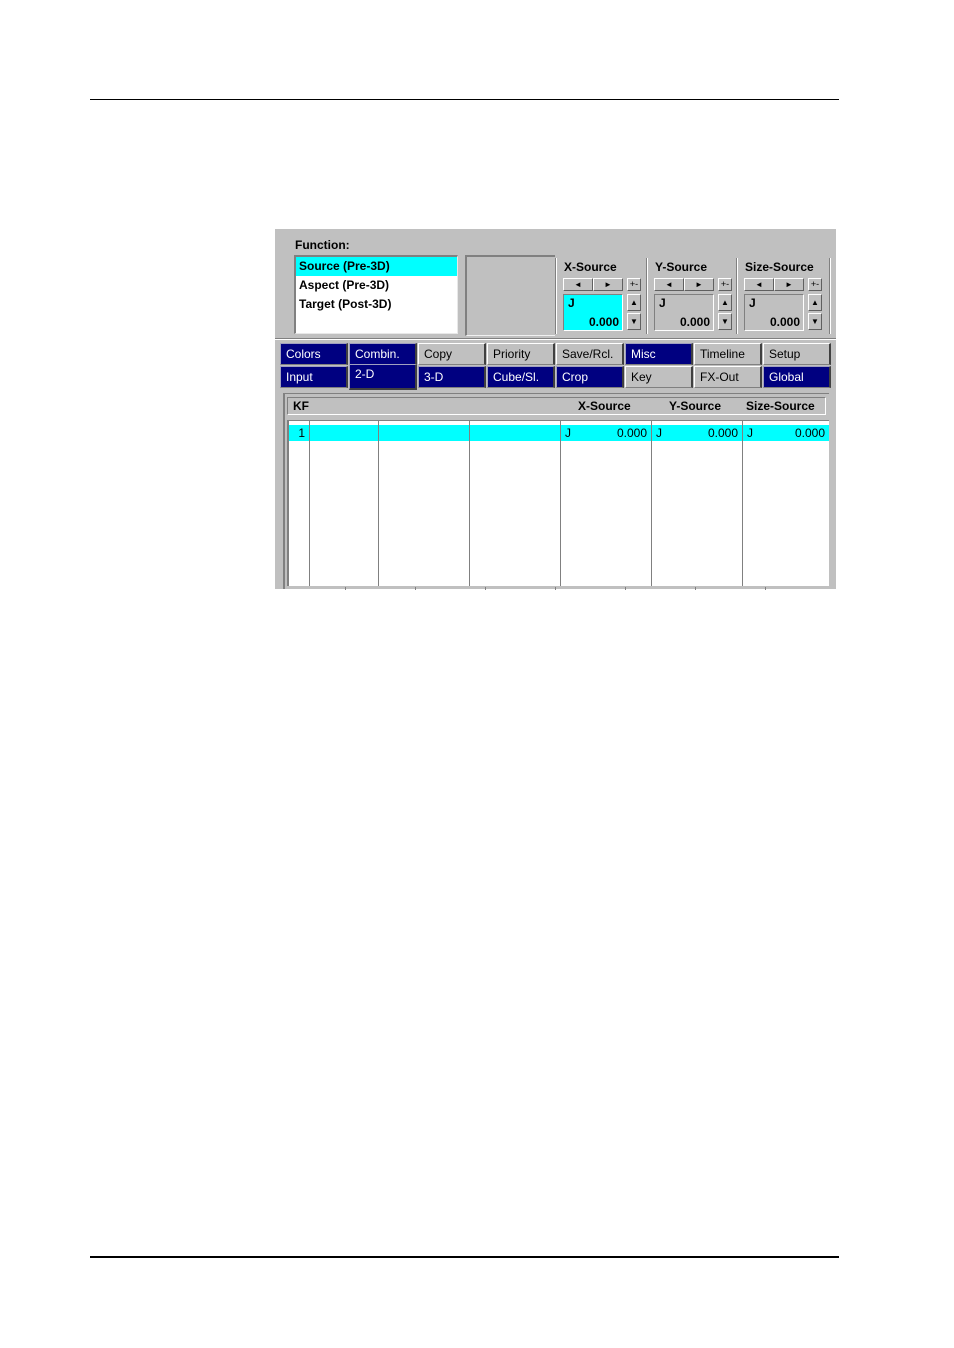 The width and height of the screenshot is (954, 1348). Describe the element at coordinates (590, 377) in the screenshot. I see `tab-crop: Crop` at that location.